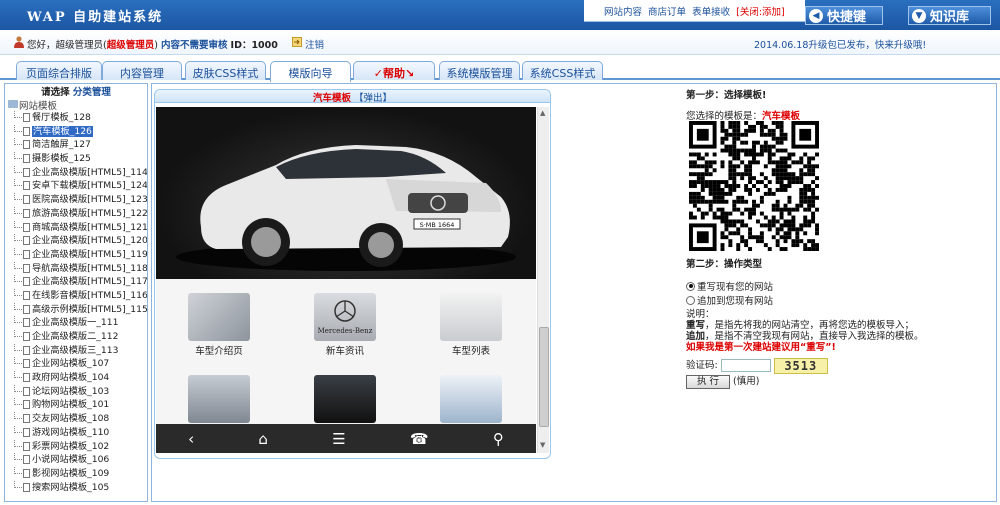 The image size is (1000, 505). Describe the element at coordinates (345, 331) in the screenshot. I see `svg-text: Mercedes-Benz` at that location.